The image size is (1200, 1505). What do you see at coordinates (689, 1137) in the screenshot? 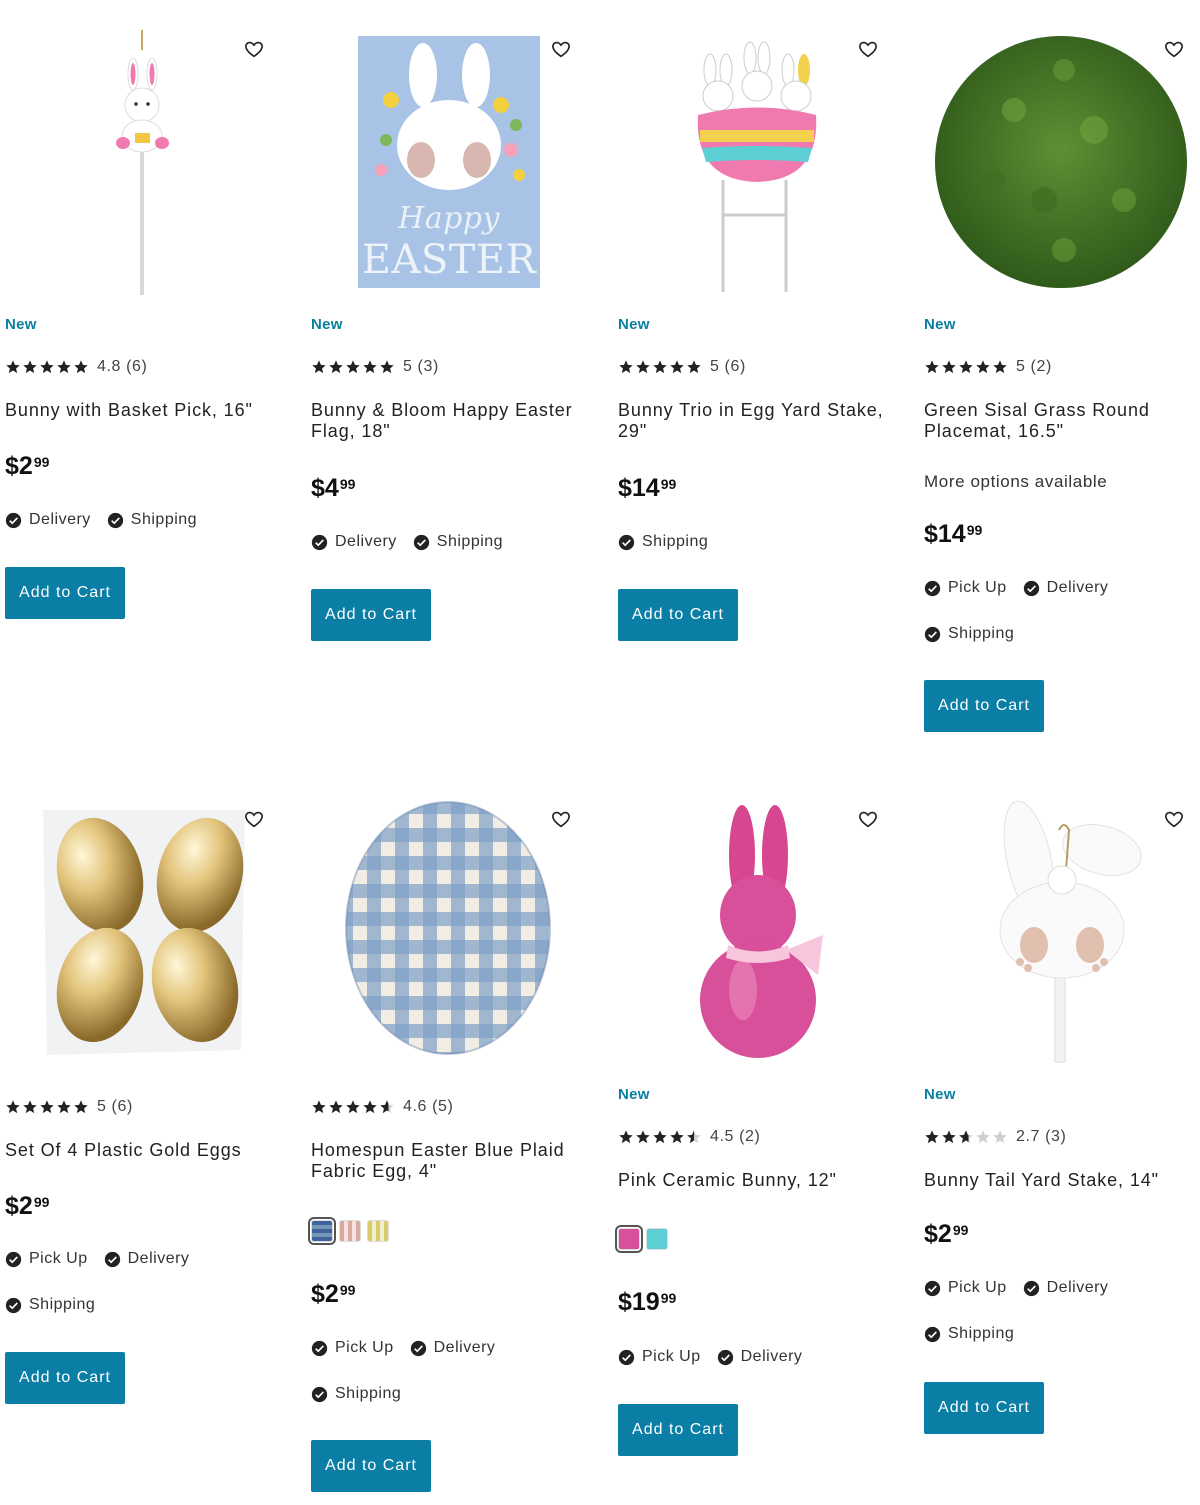
I see `star-rating: 4.5 (2)` at bounding box center [689, 1137].